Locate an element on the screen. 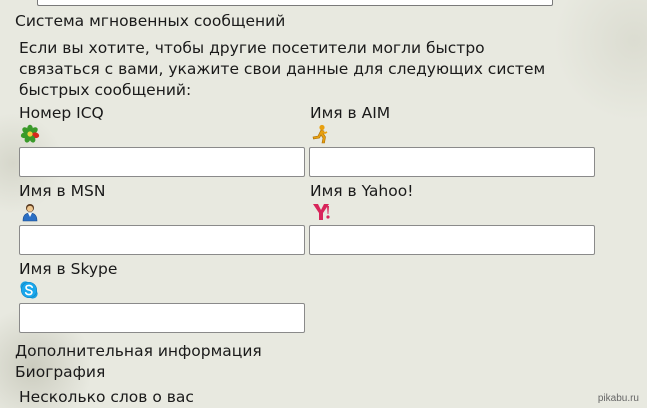 Image resolution: width=647 pixels, height=408 pixels. watermark: pikabu.ru is located at coordinates (618, 398).